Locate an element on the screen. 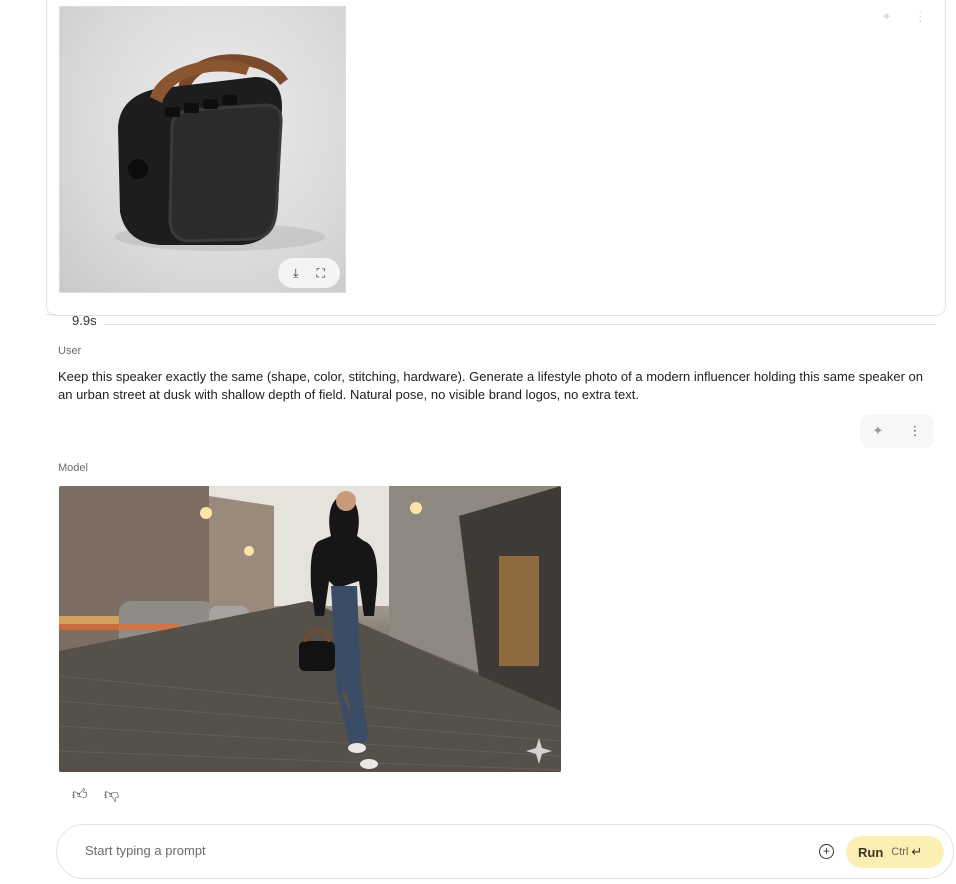  divider-right is located at coordinates (520, 324).